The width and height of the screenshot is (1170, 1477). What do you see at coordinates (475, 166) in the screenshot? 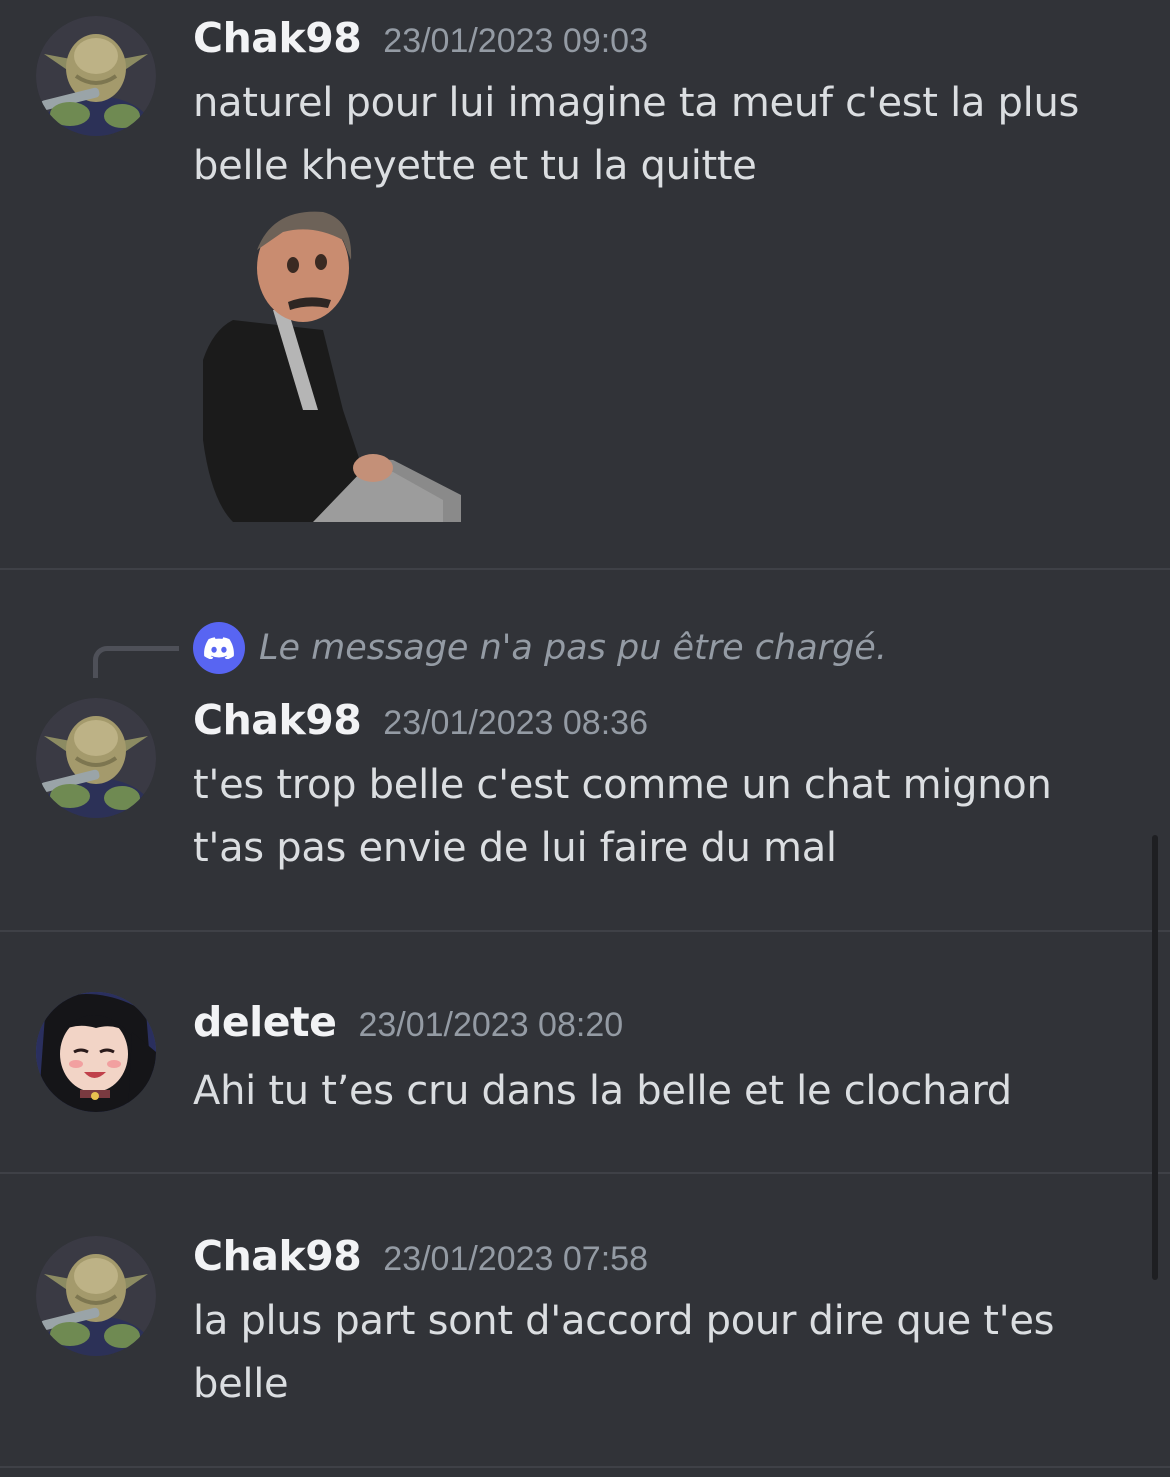
I see `message-line: belle kheyette et tu la quitte` at bounding box center [475, 166].